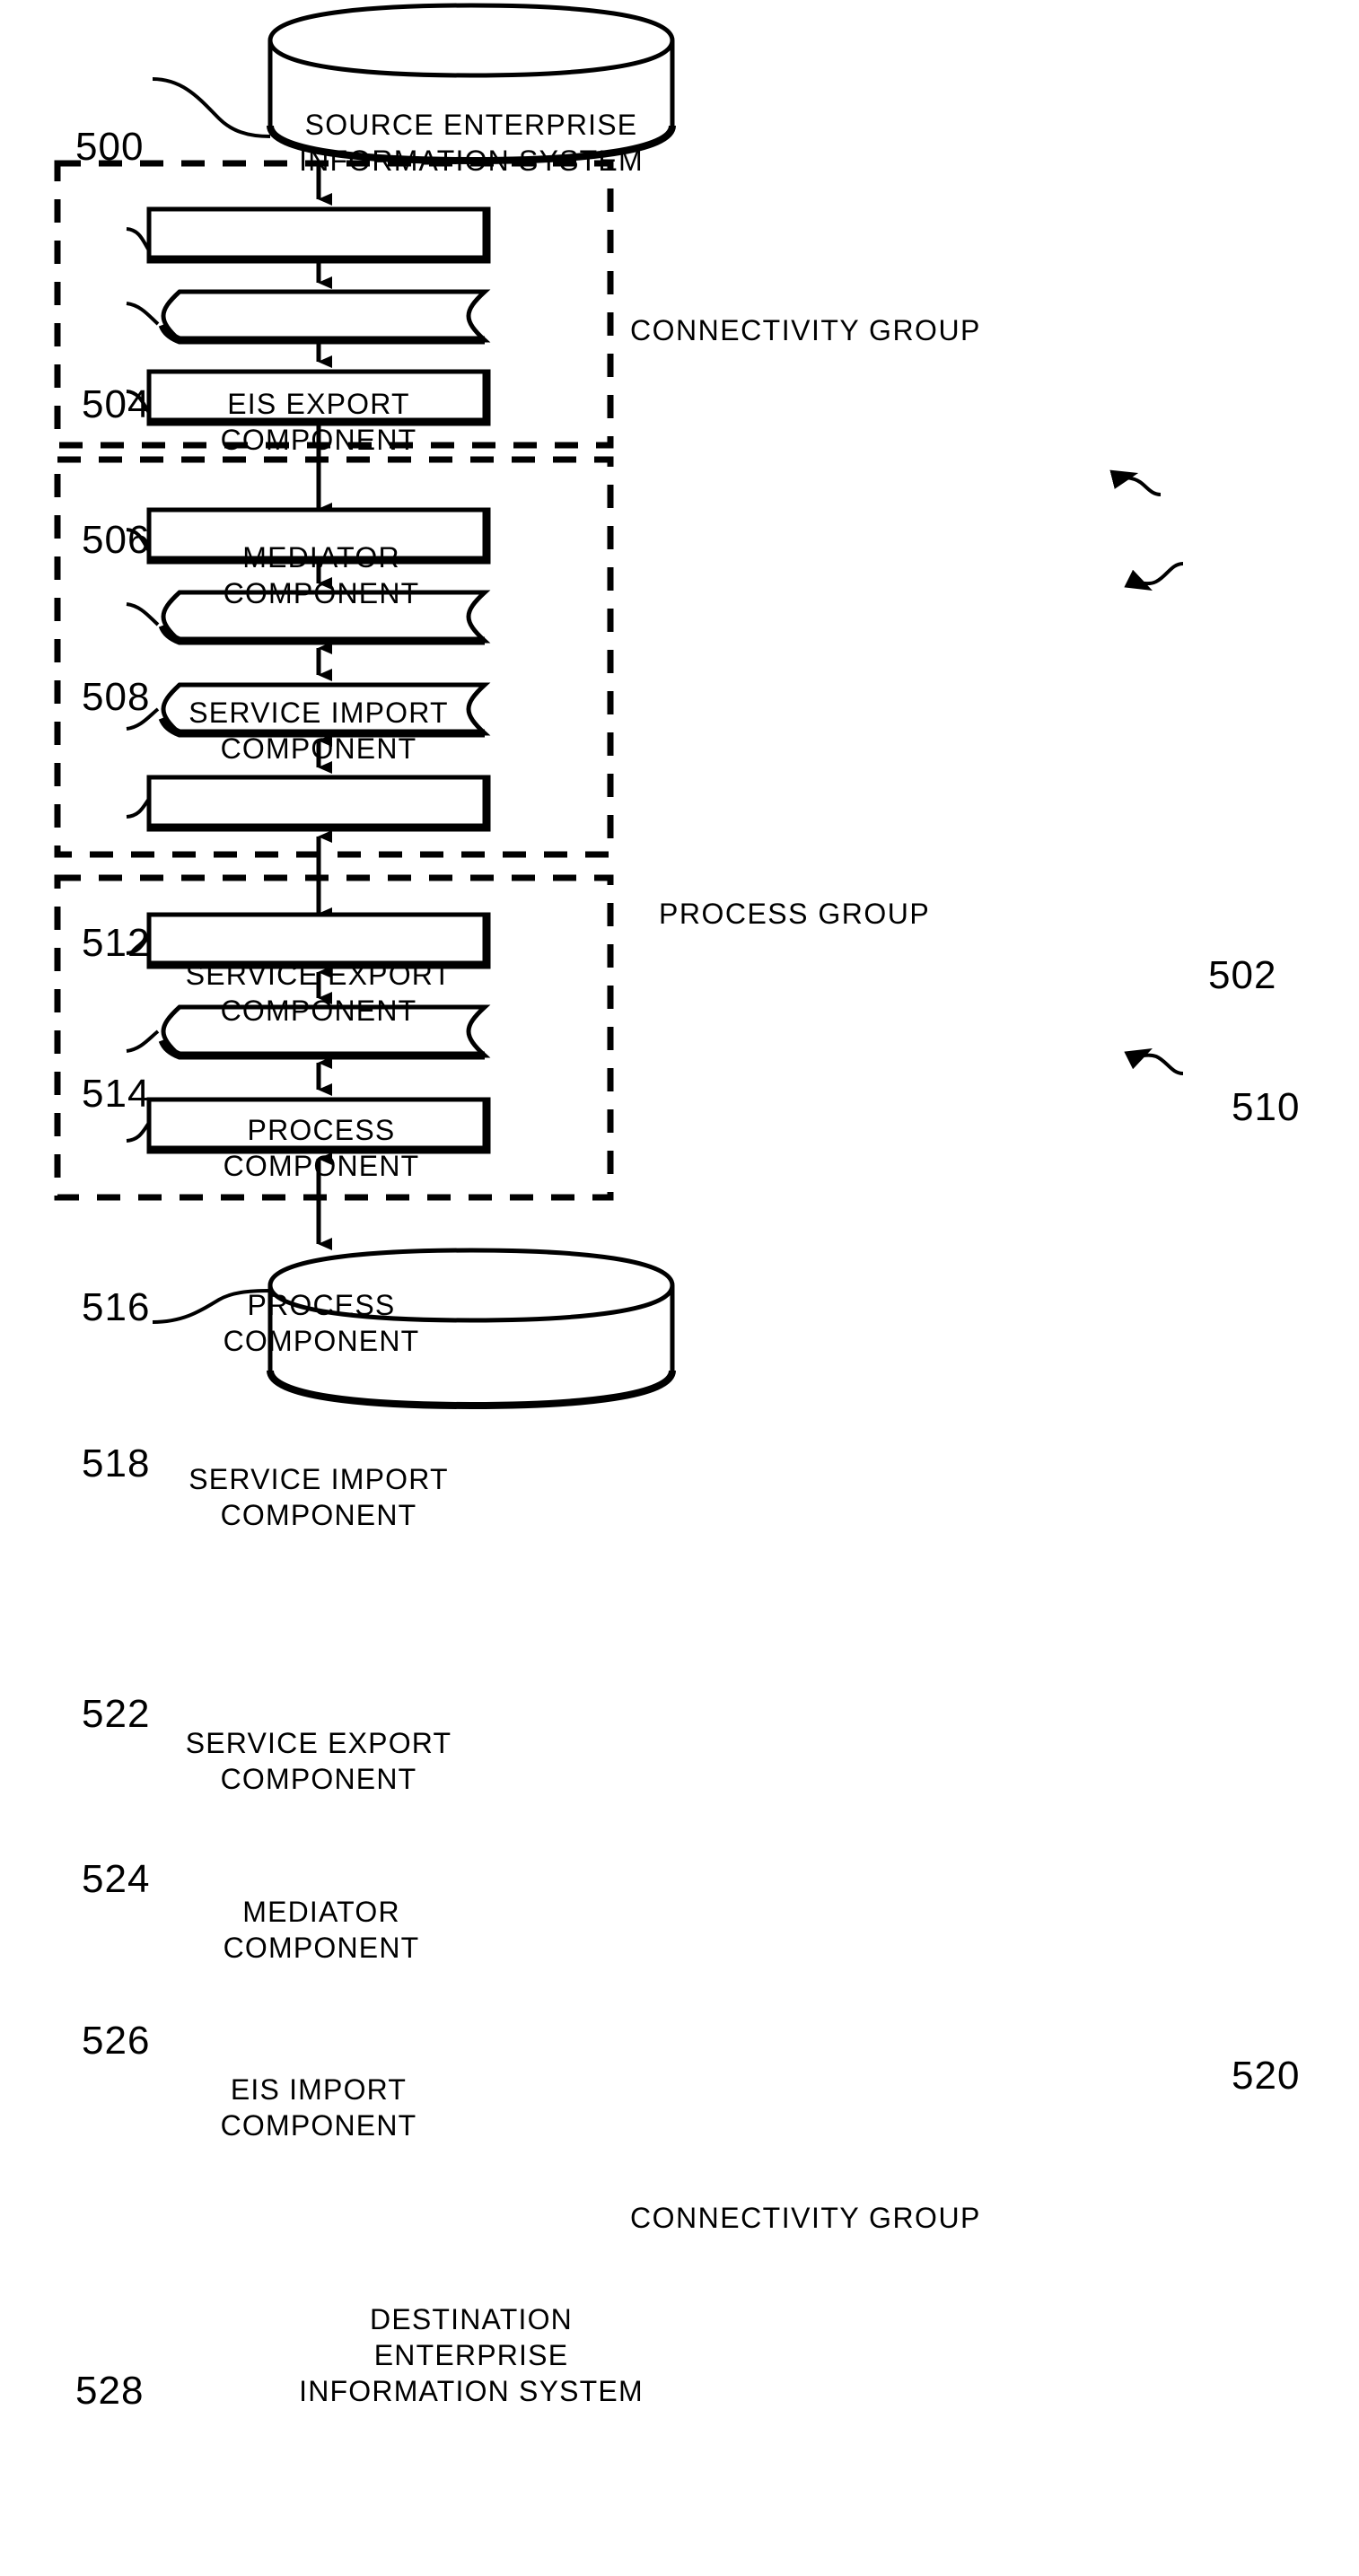  Describe the element at coordinates (319, 1497) in the screenshot. I see `service-import-component-2-label: SERVICE IMPORT COMPONENT` at that location.